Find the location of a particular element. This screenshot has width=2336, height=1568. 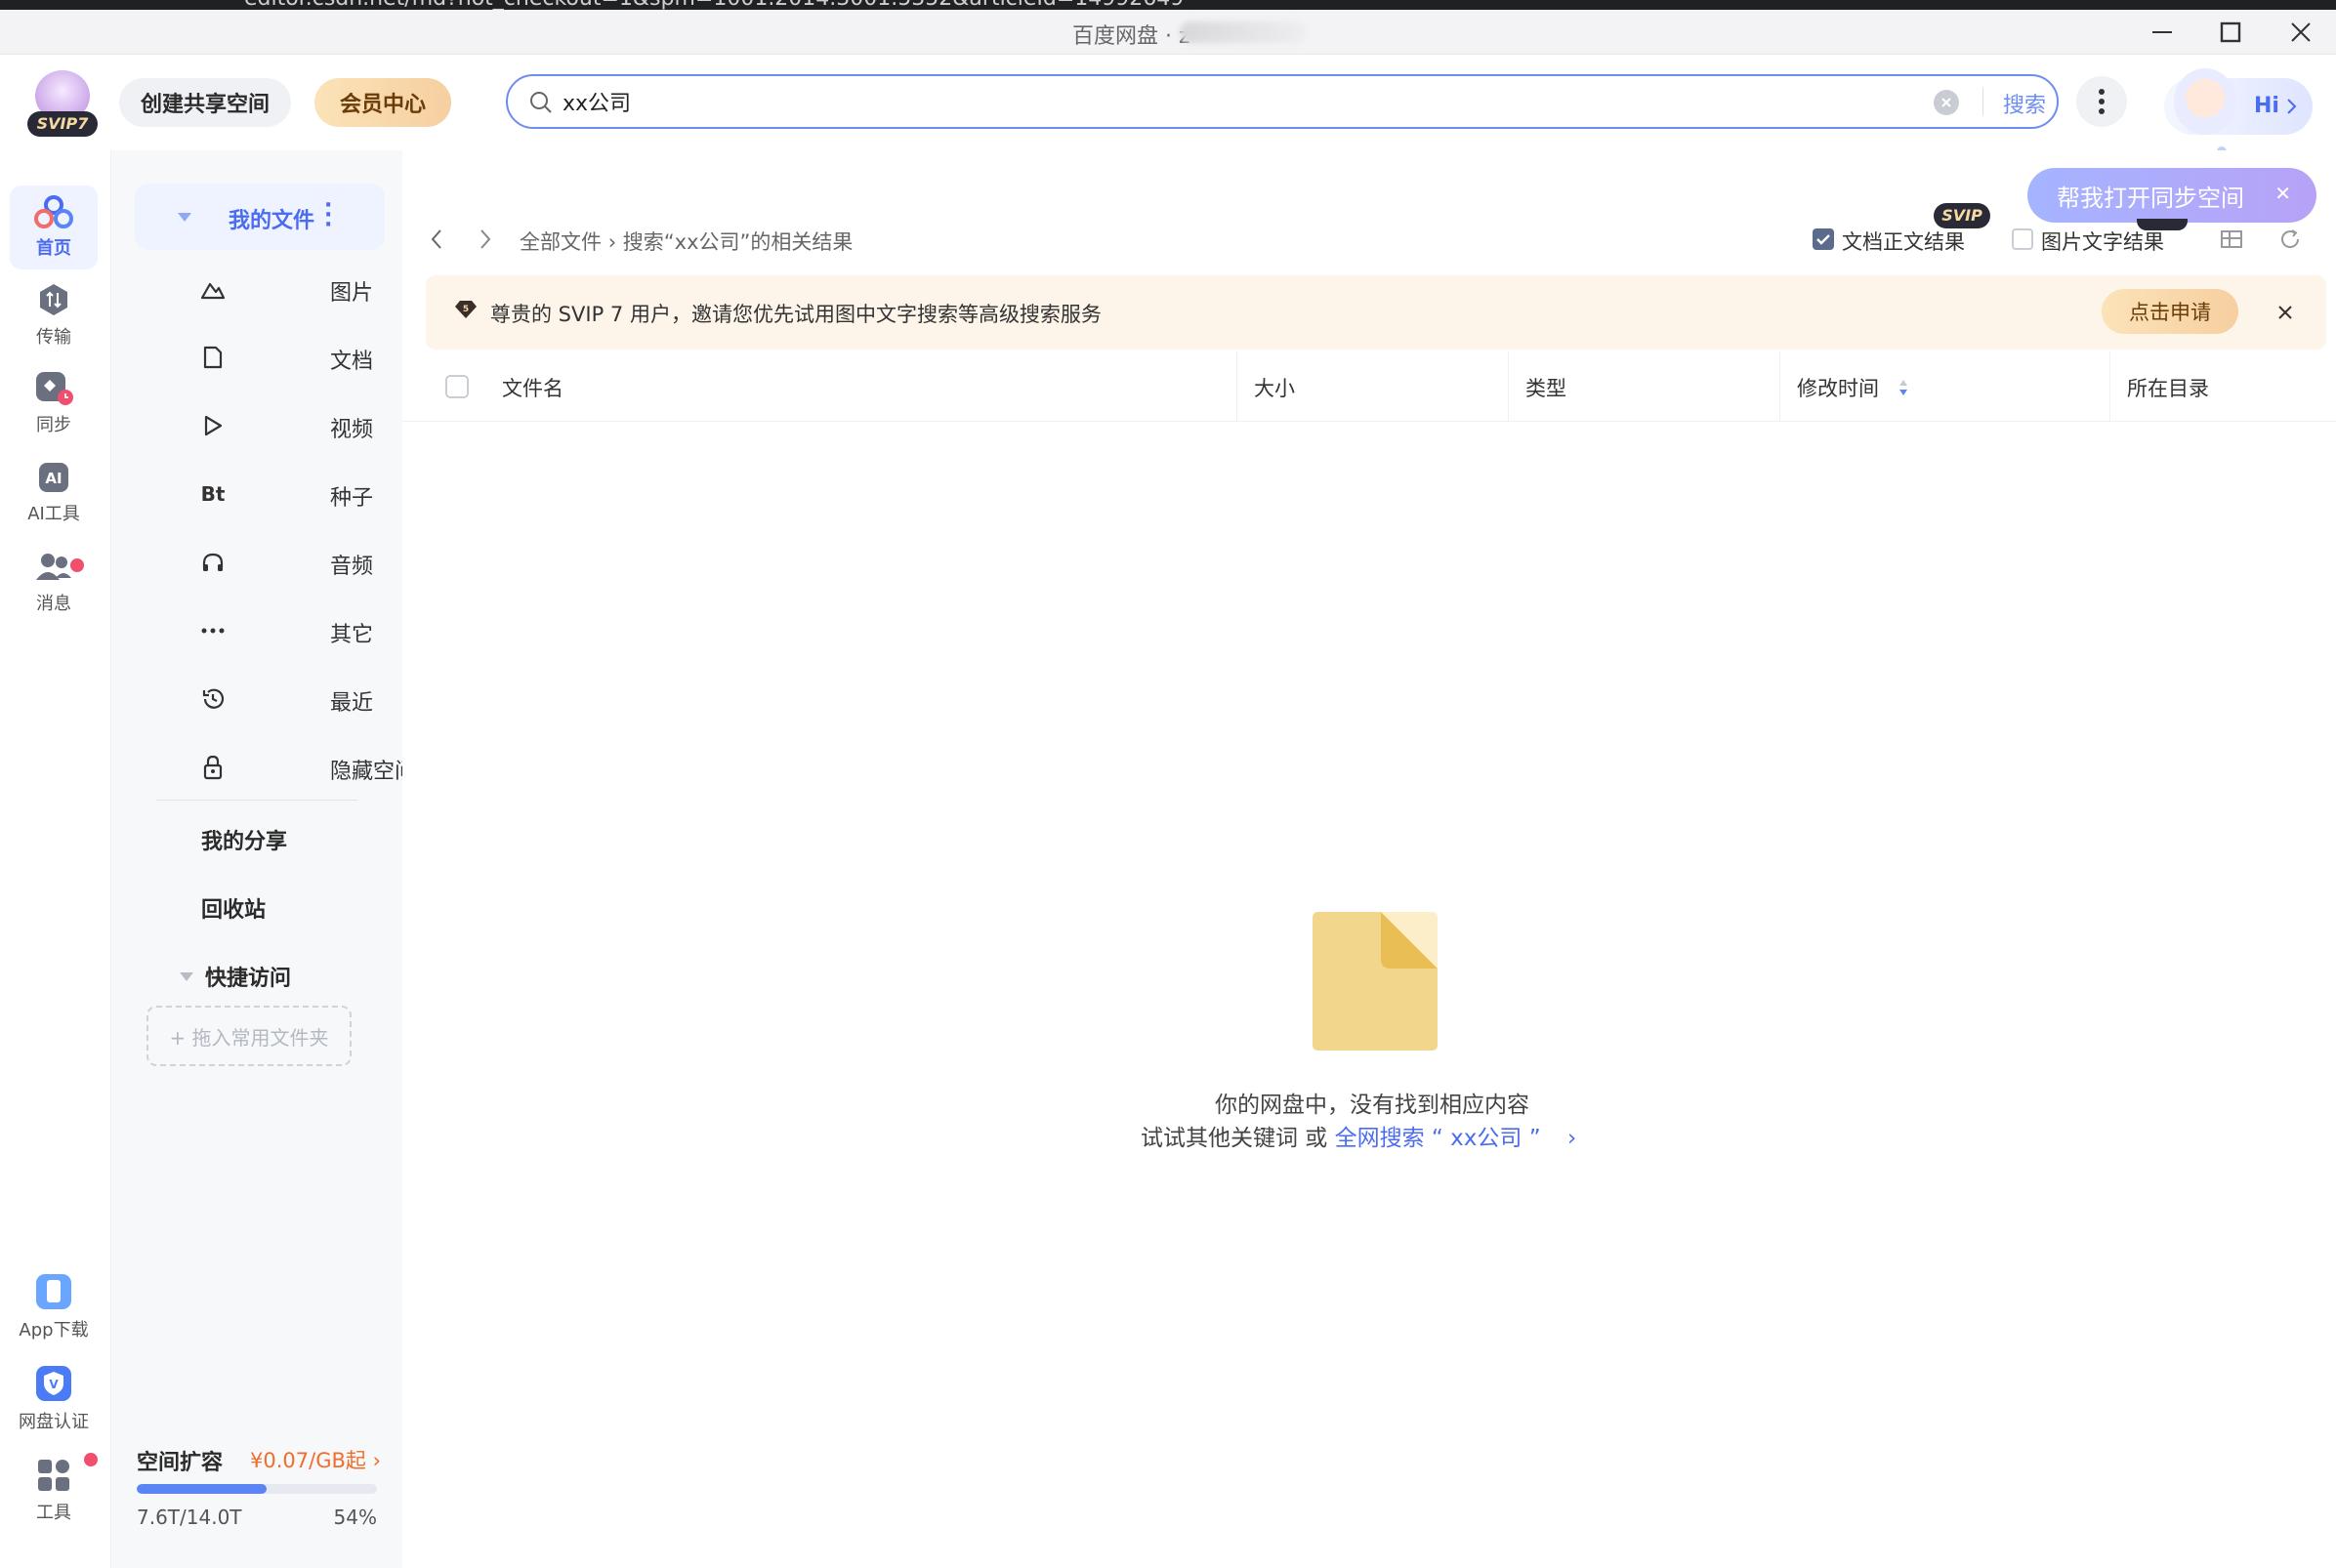

column-header-directory: 所在目录 is located at coordinates (2168, 387).